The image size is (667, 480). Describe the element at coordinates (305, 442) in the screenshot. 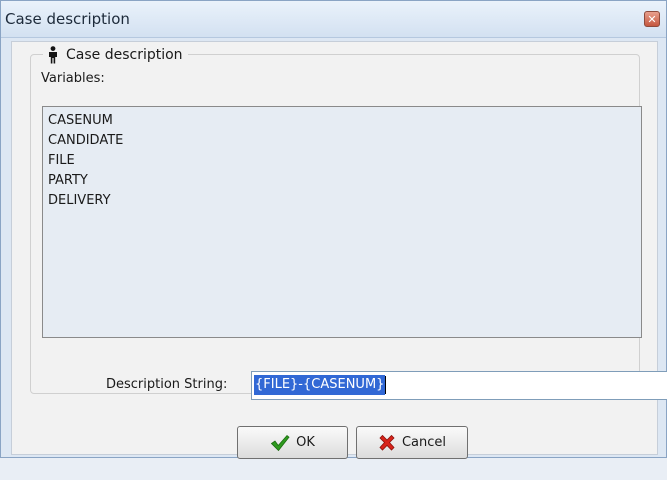

I see `ok-button-label: OK` at that location.